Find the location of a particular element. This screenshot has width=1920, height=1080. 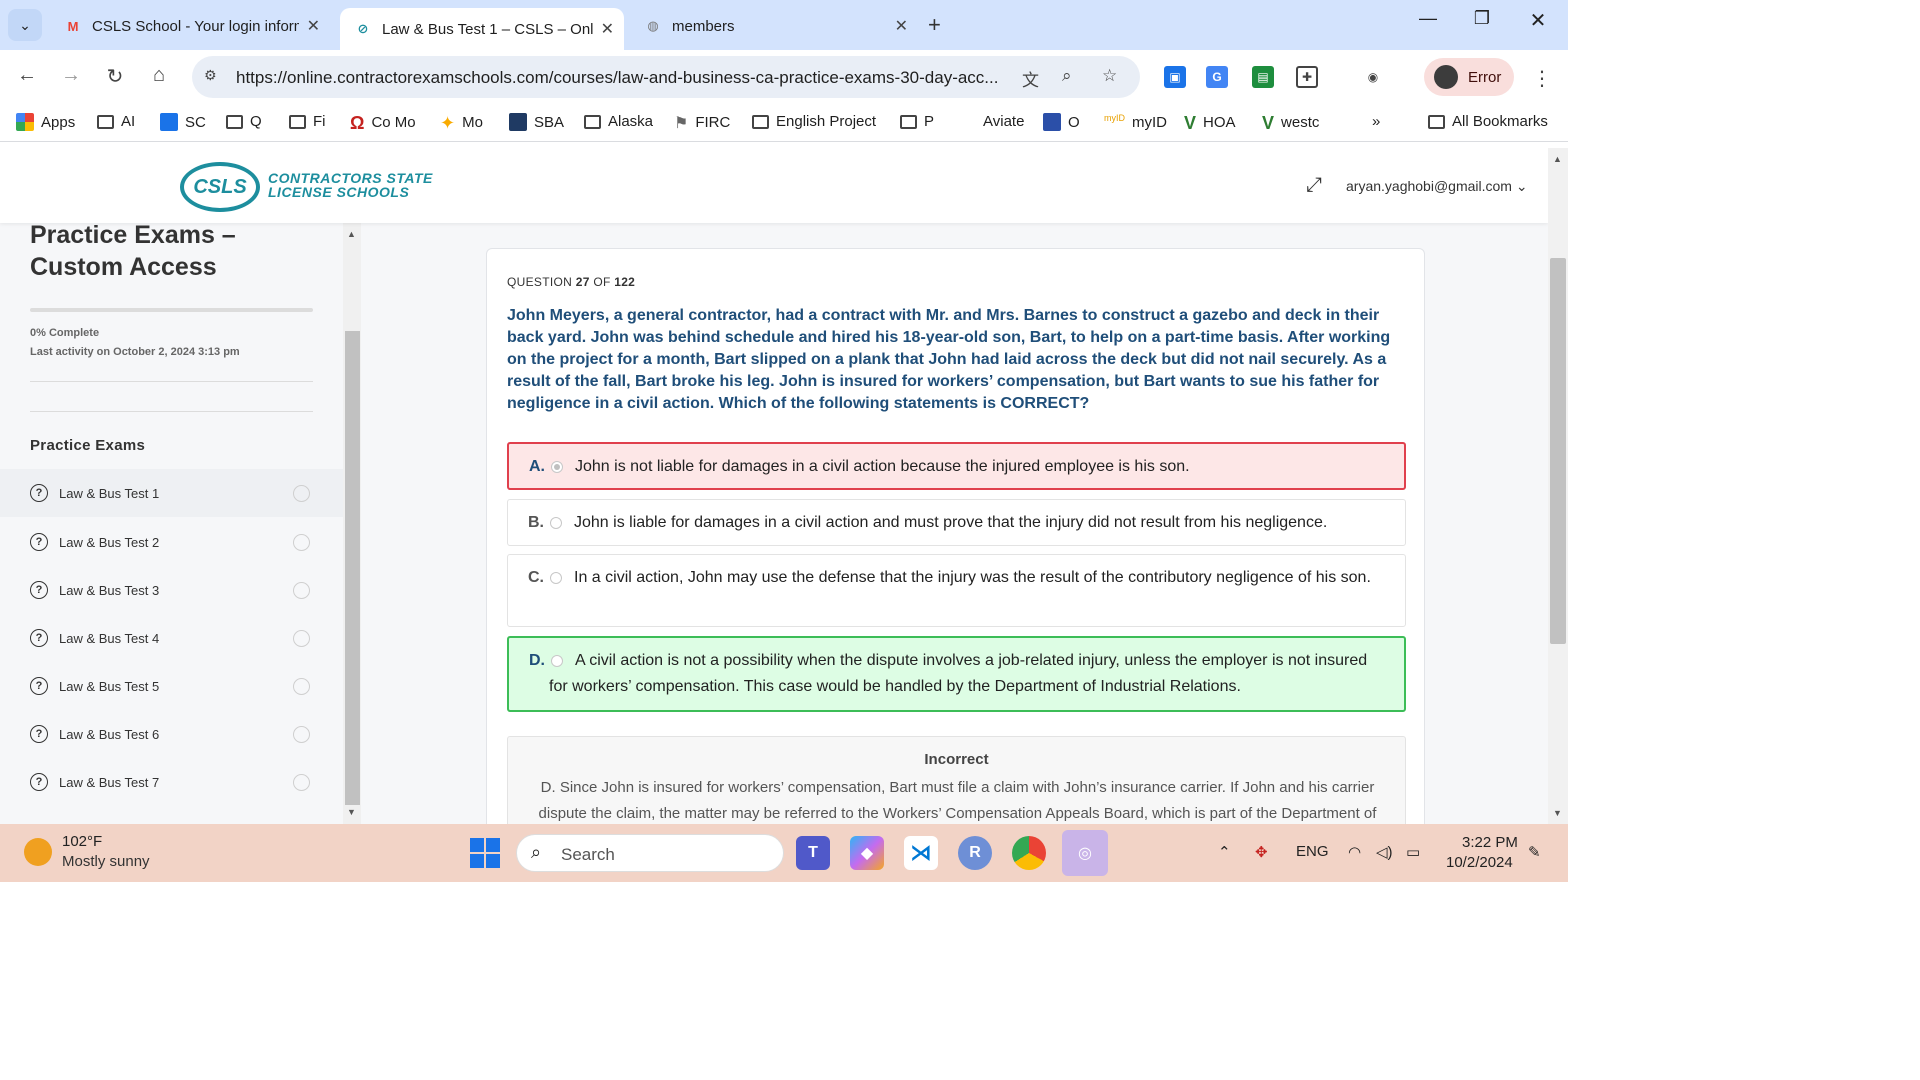

bookmark-p: P is located at coordinates (917, 121).